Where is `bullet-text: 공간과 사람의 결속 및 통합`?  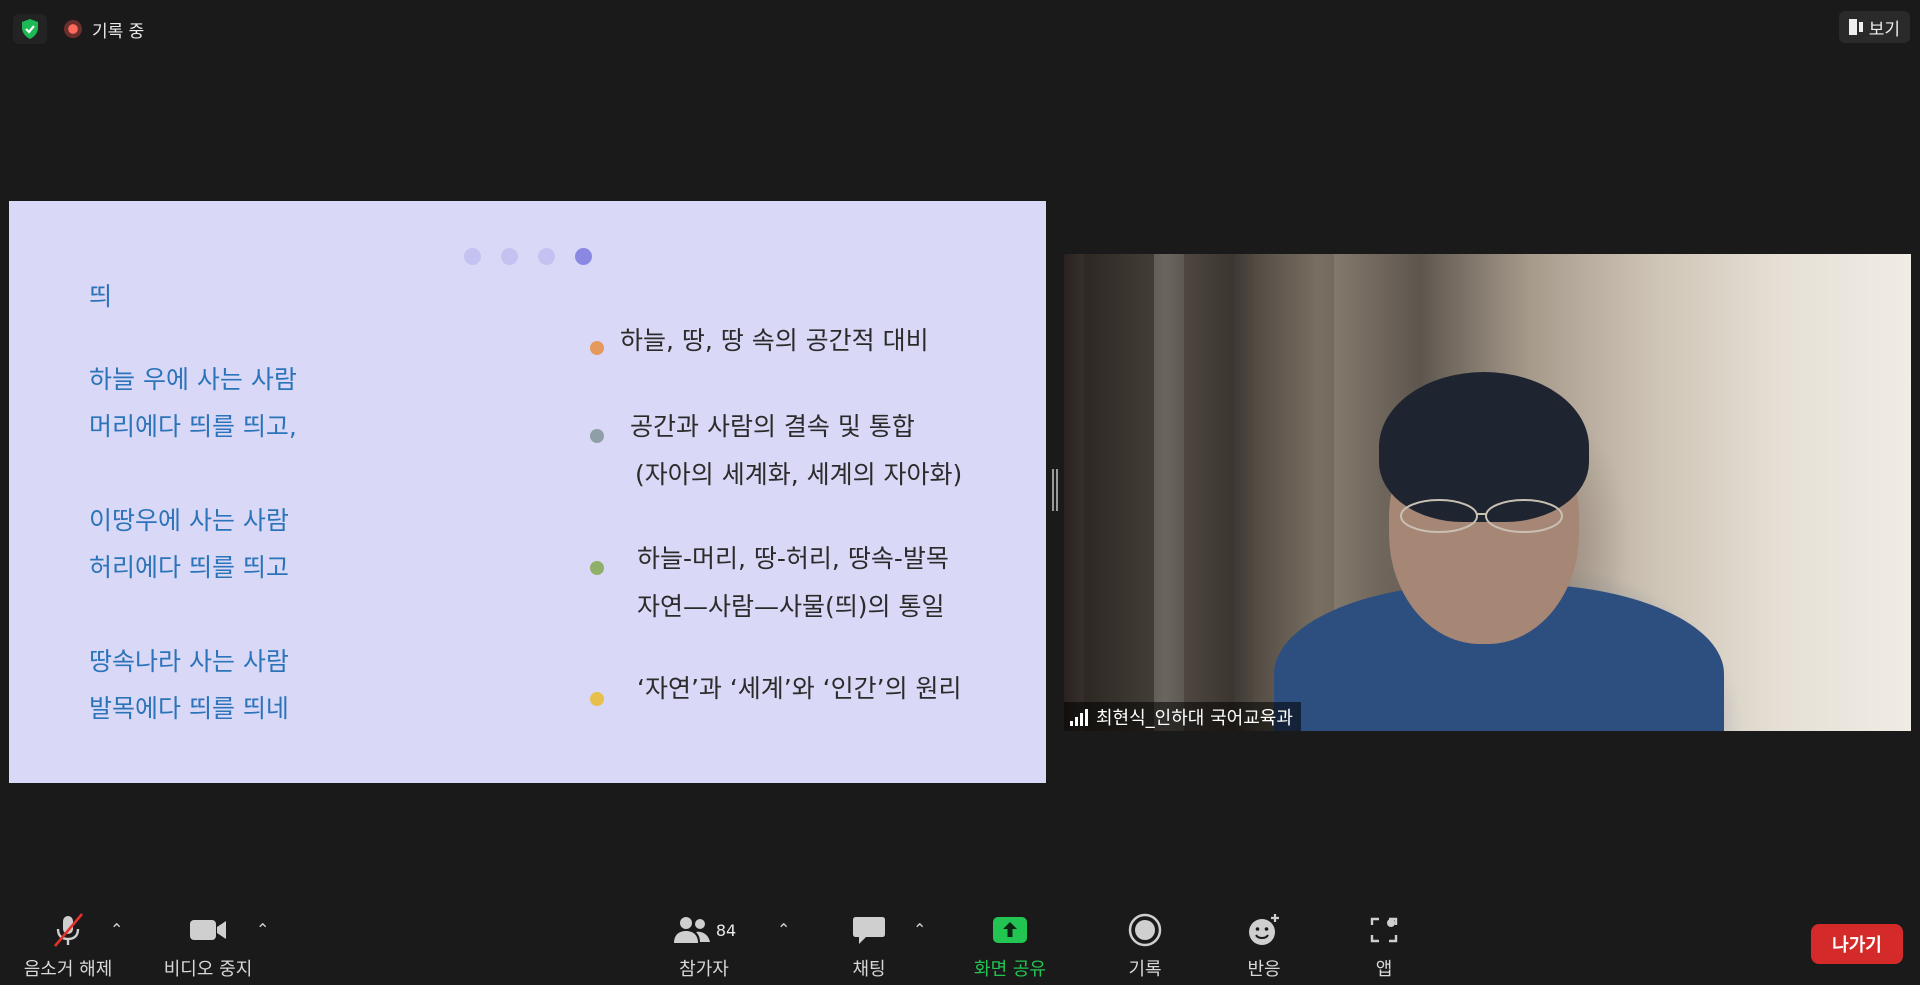 bullet-text: 공간과 사람의 결속 및 통합 is located at coordinates (772, 426).